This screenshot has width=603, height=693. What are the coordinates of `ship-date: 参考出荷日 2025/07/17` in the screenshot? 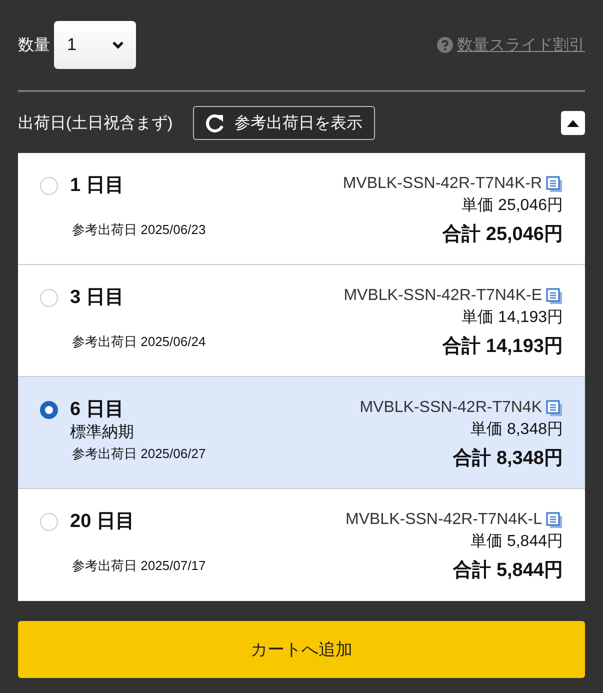 It's located at (139, 566).